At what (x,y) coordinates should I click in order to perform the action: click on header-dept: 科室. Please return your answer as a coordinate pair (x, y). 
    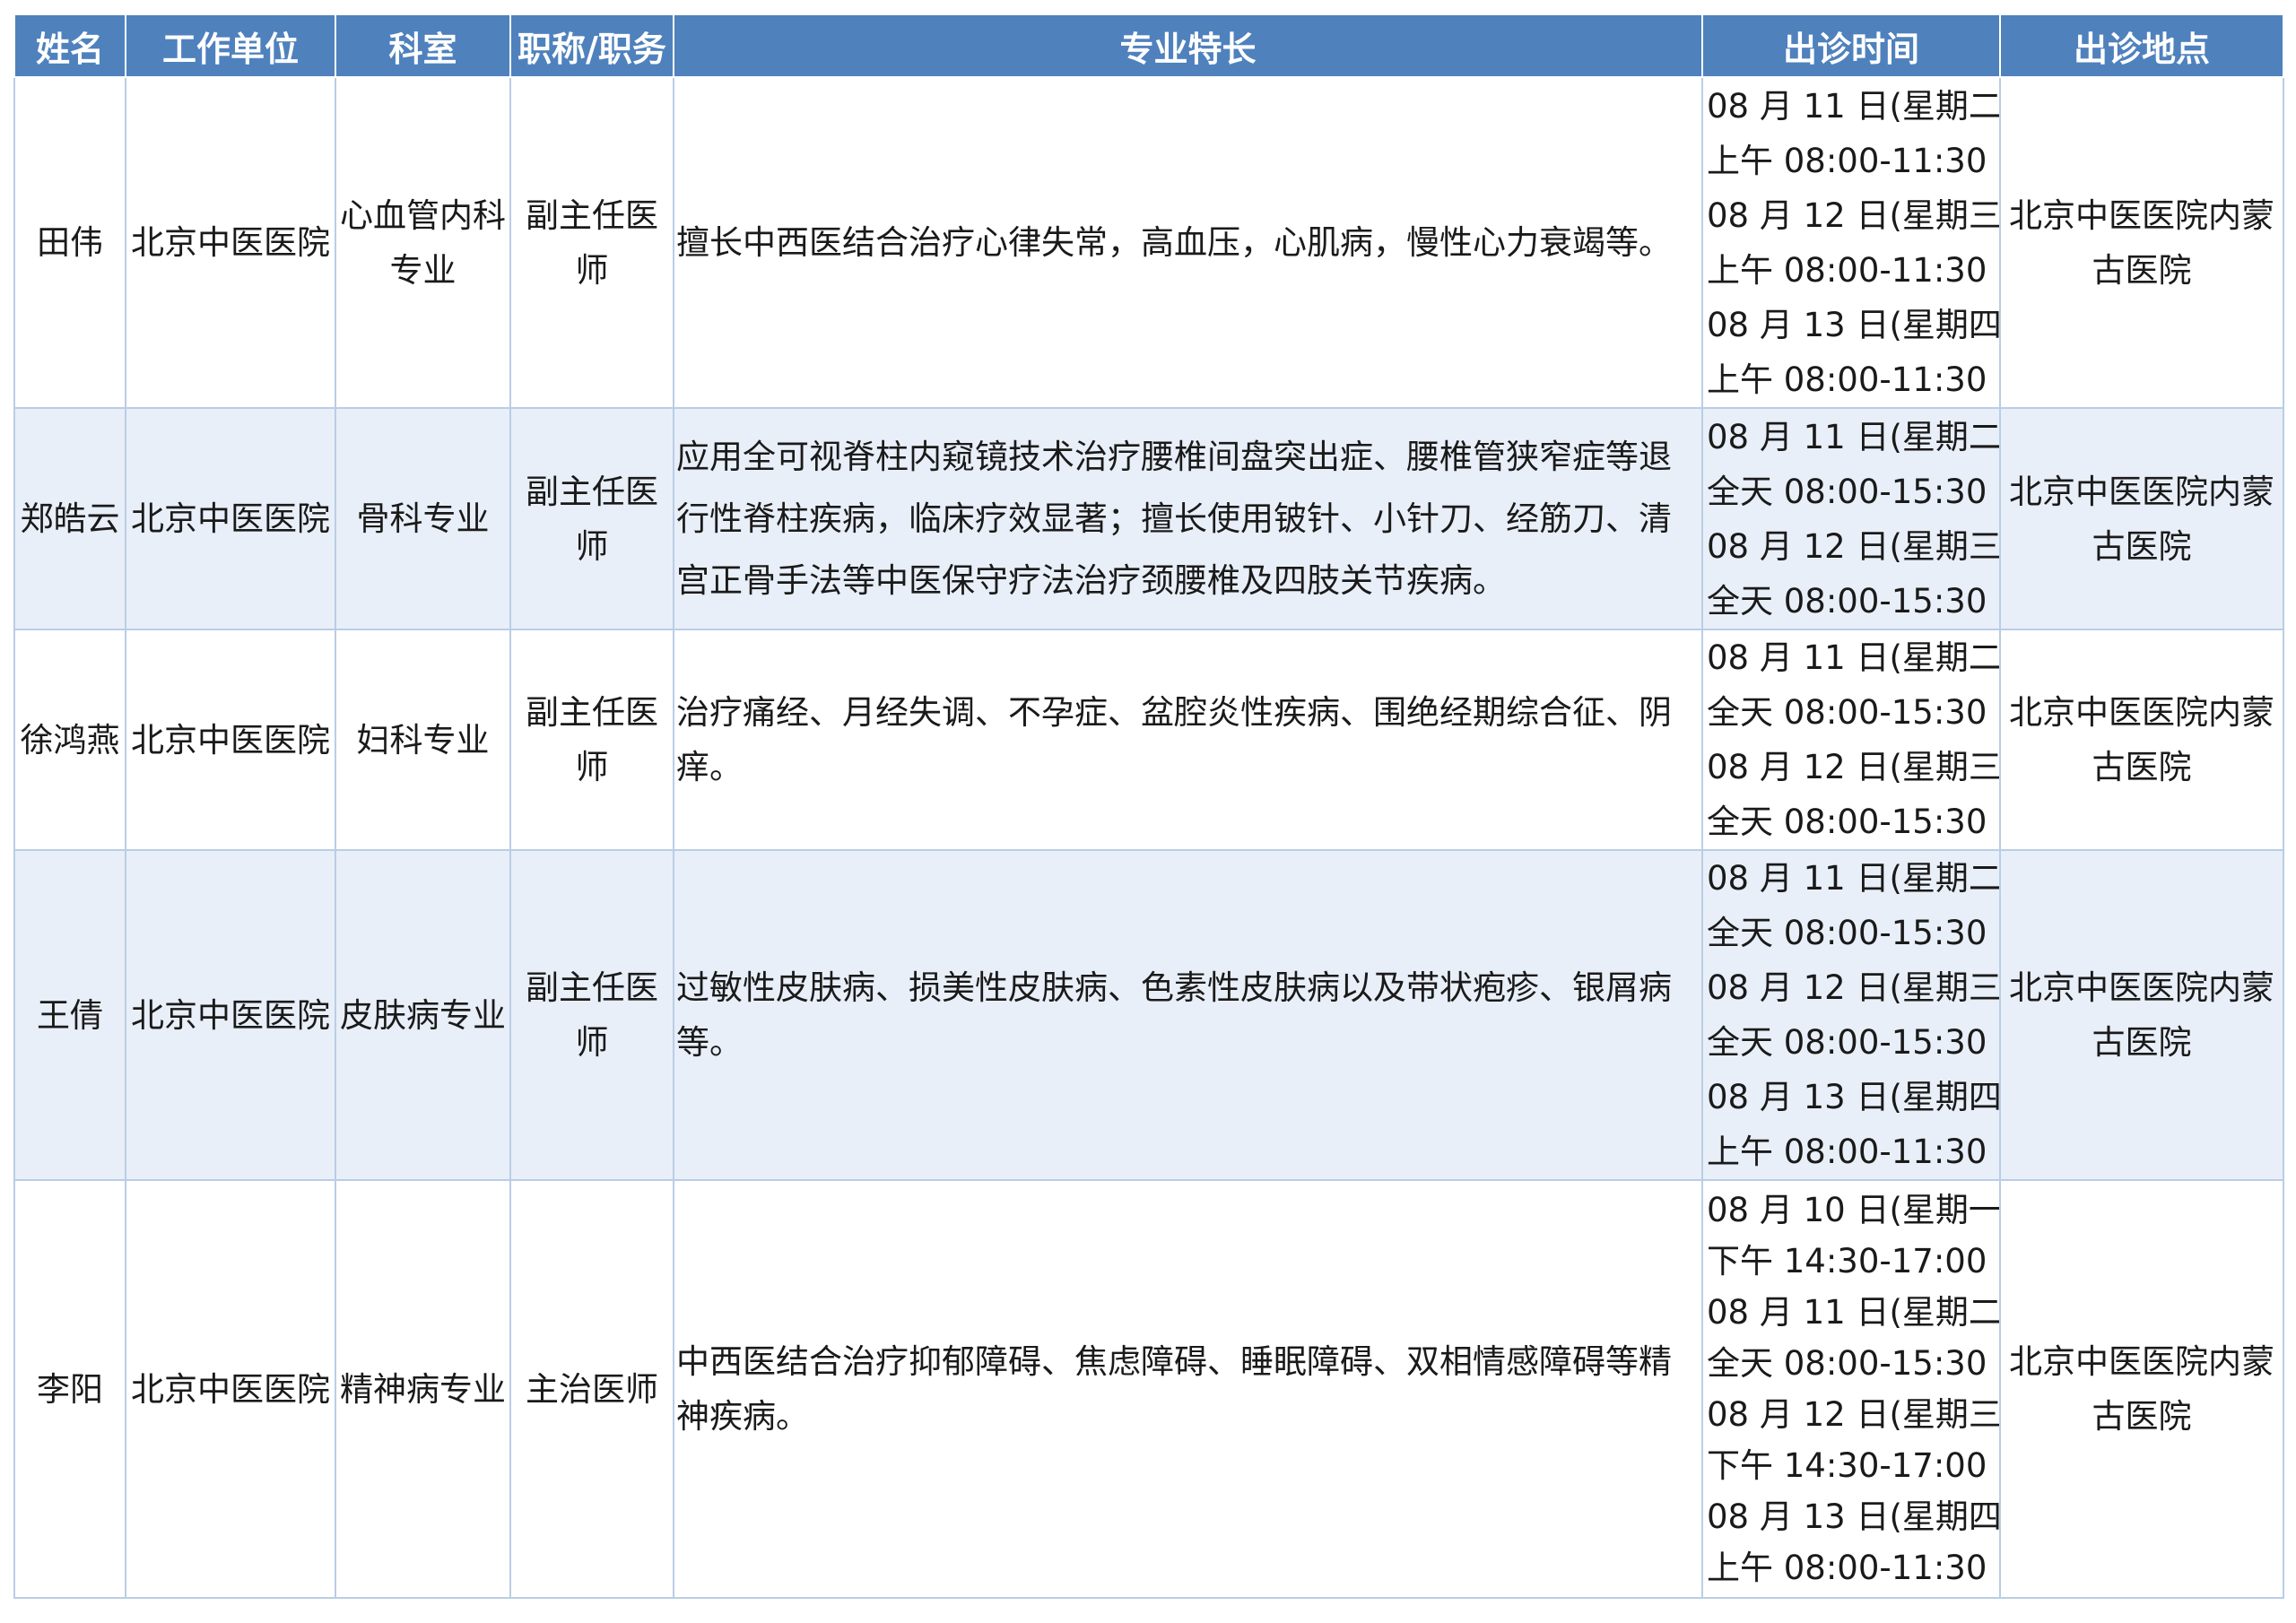
    Looking at the image, I should click on (423, 45).